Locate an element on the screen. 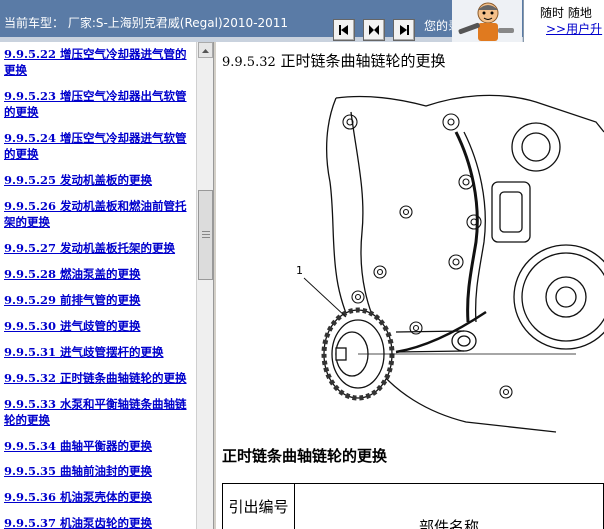  top-bar: 当前车型： 厂家:S-上海别克君威(Regal)2010-2011 您的录 is located at coordinates (302, 21).